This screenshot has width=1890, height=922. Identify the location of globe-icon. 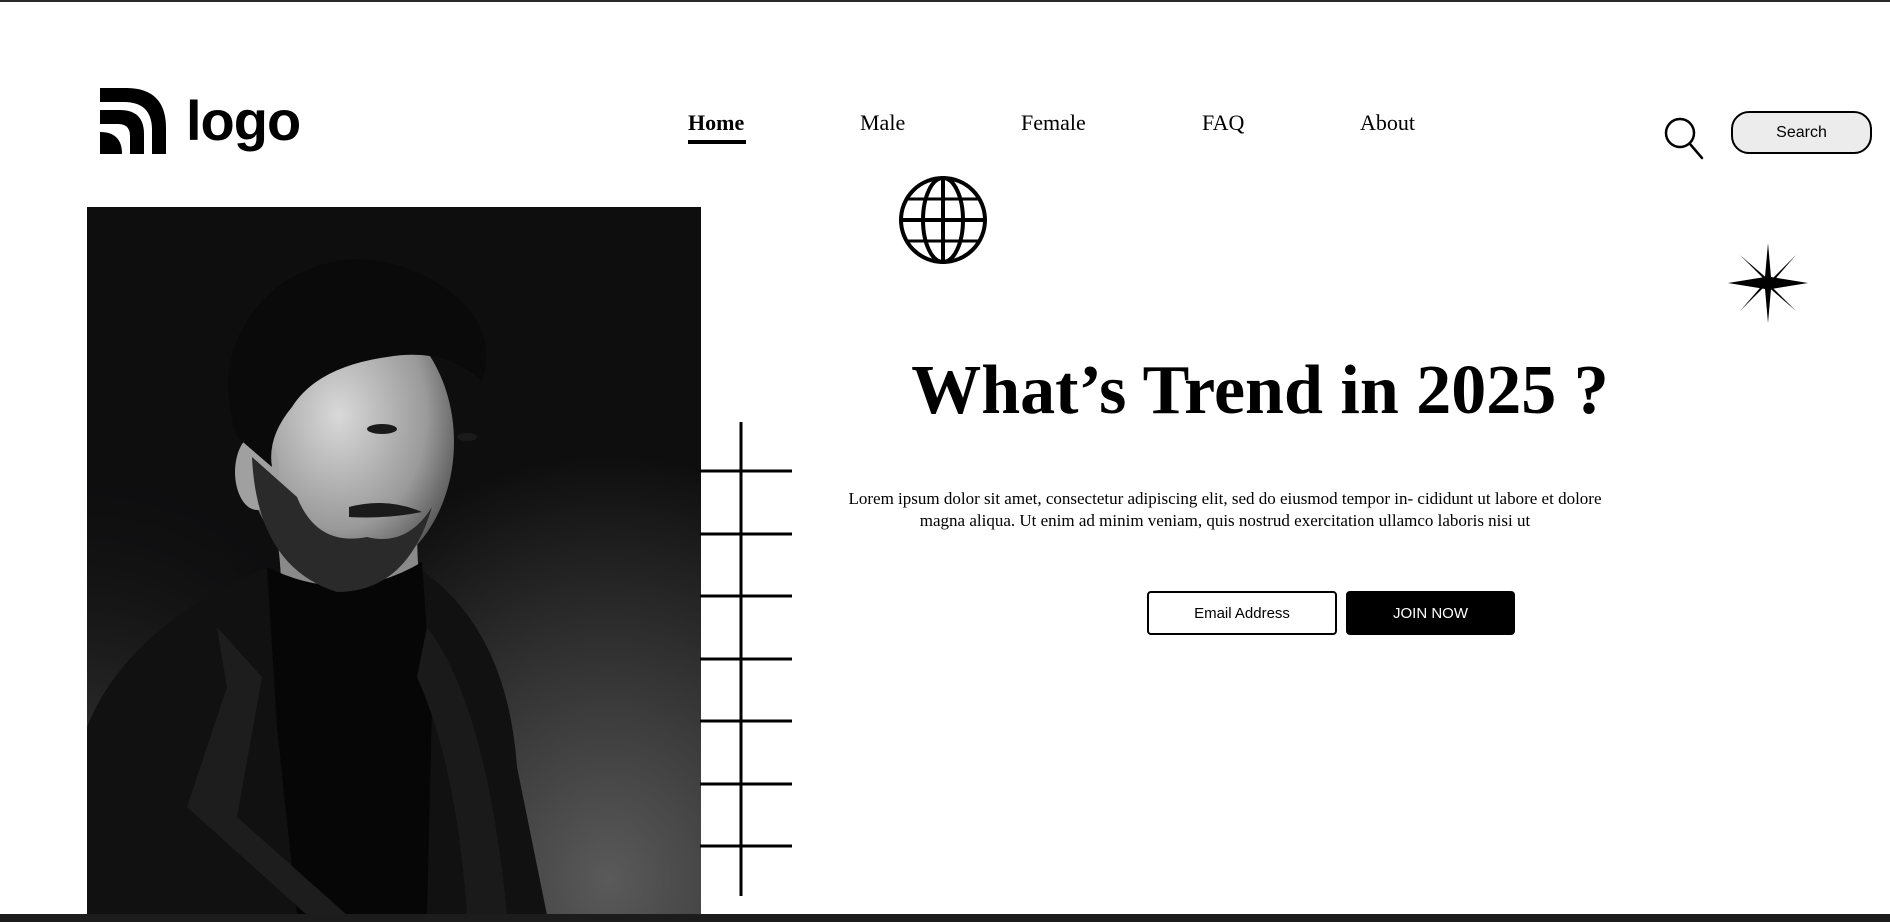
(943, 220).